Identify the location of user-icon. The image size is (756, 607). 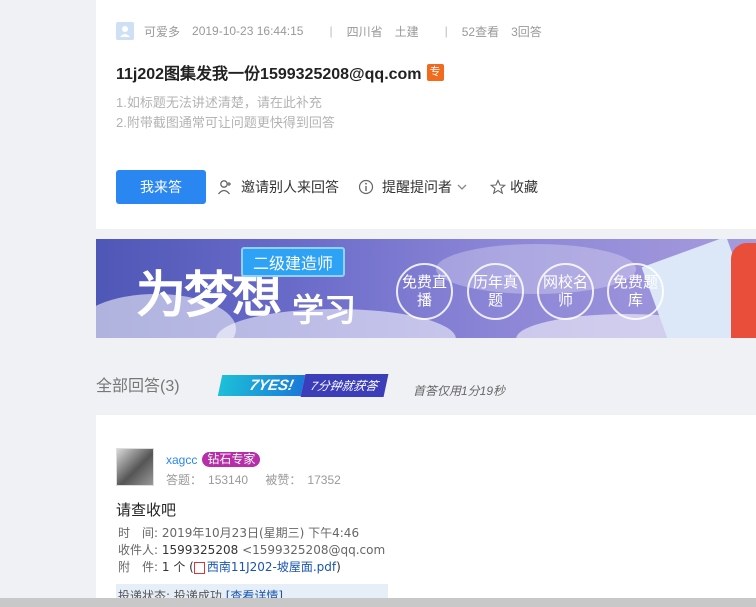
(224, 187).